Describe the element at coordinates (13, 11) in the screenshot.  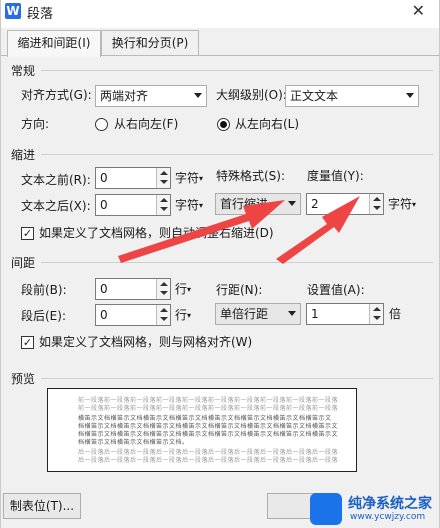
I see `wps-writer-icon: W` at that location.